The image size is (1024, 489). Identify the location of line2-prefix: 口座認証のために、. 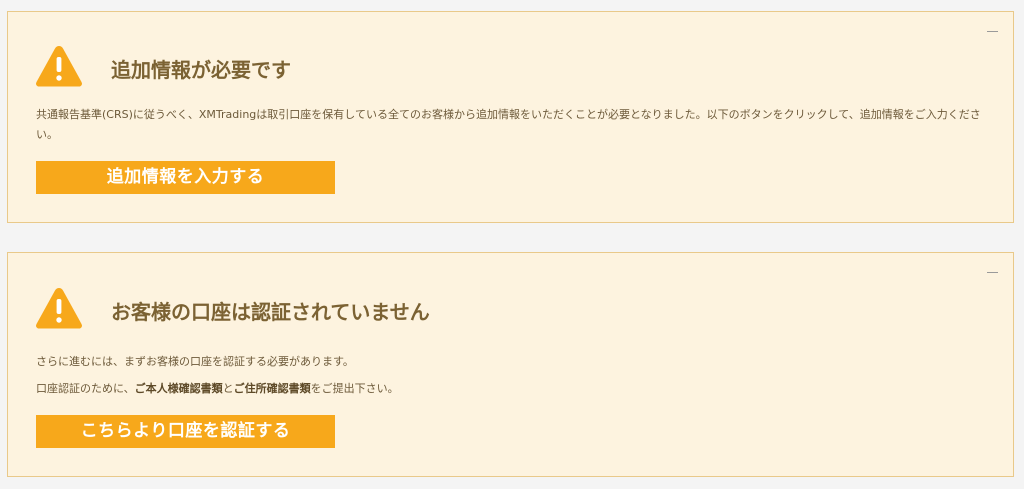
(85, 388).